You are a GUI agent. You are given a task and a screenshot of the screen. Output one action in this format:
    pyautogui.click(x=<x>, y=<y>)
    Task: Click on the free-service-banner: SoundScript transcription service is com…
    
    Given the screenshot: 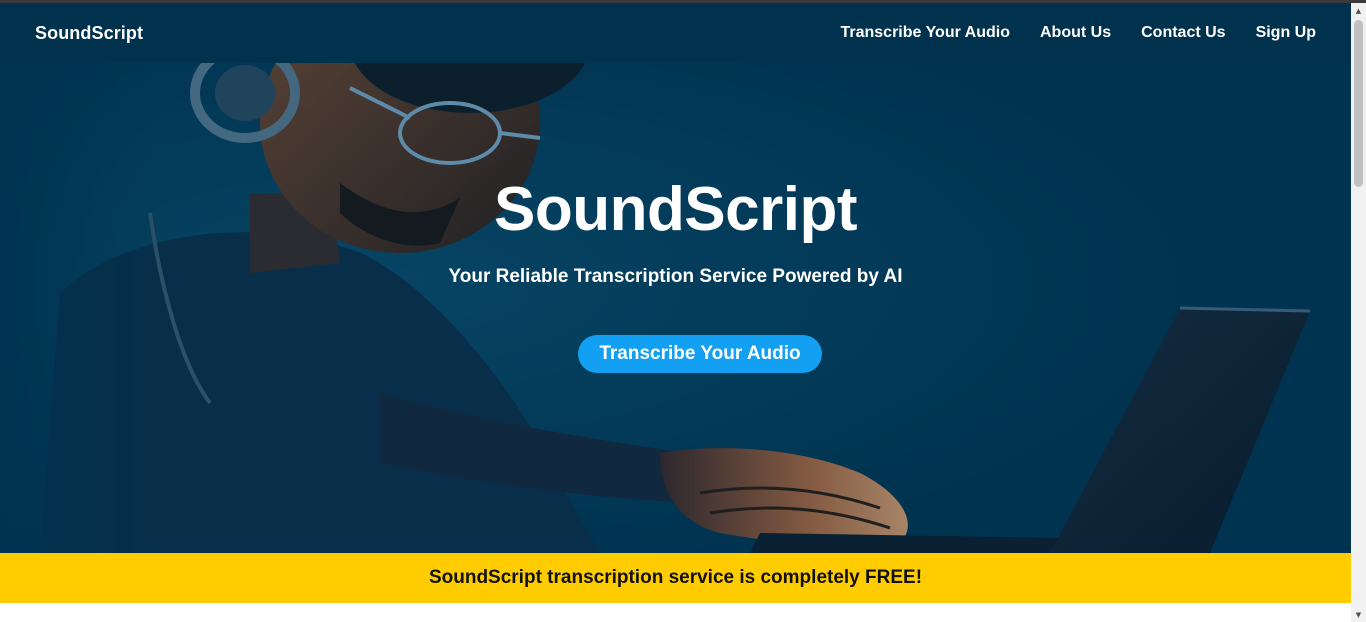 What is the action you would take?
    pyautogui.click(x=675, y=578)
    